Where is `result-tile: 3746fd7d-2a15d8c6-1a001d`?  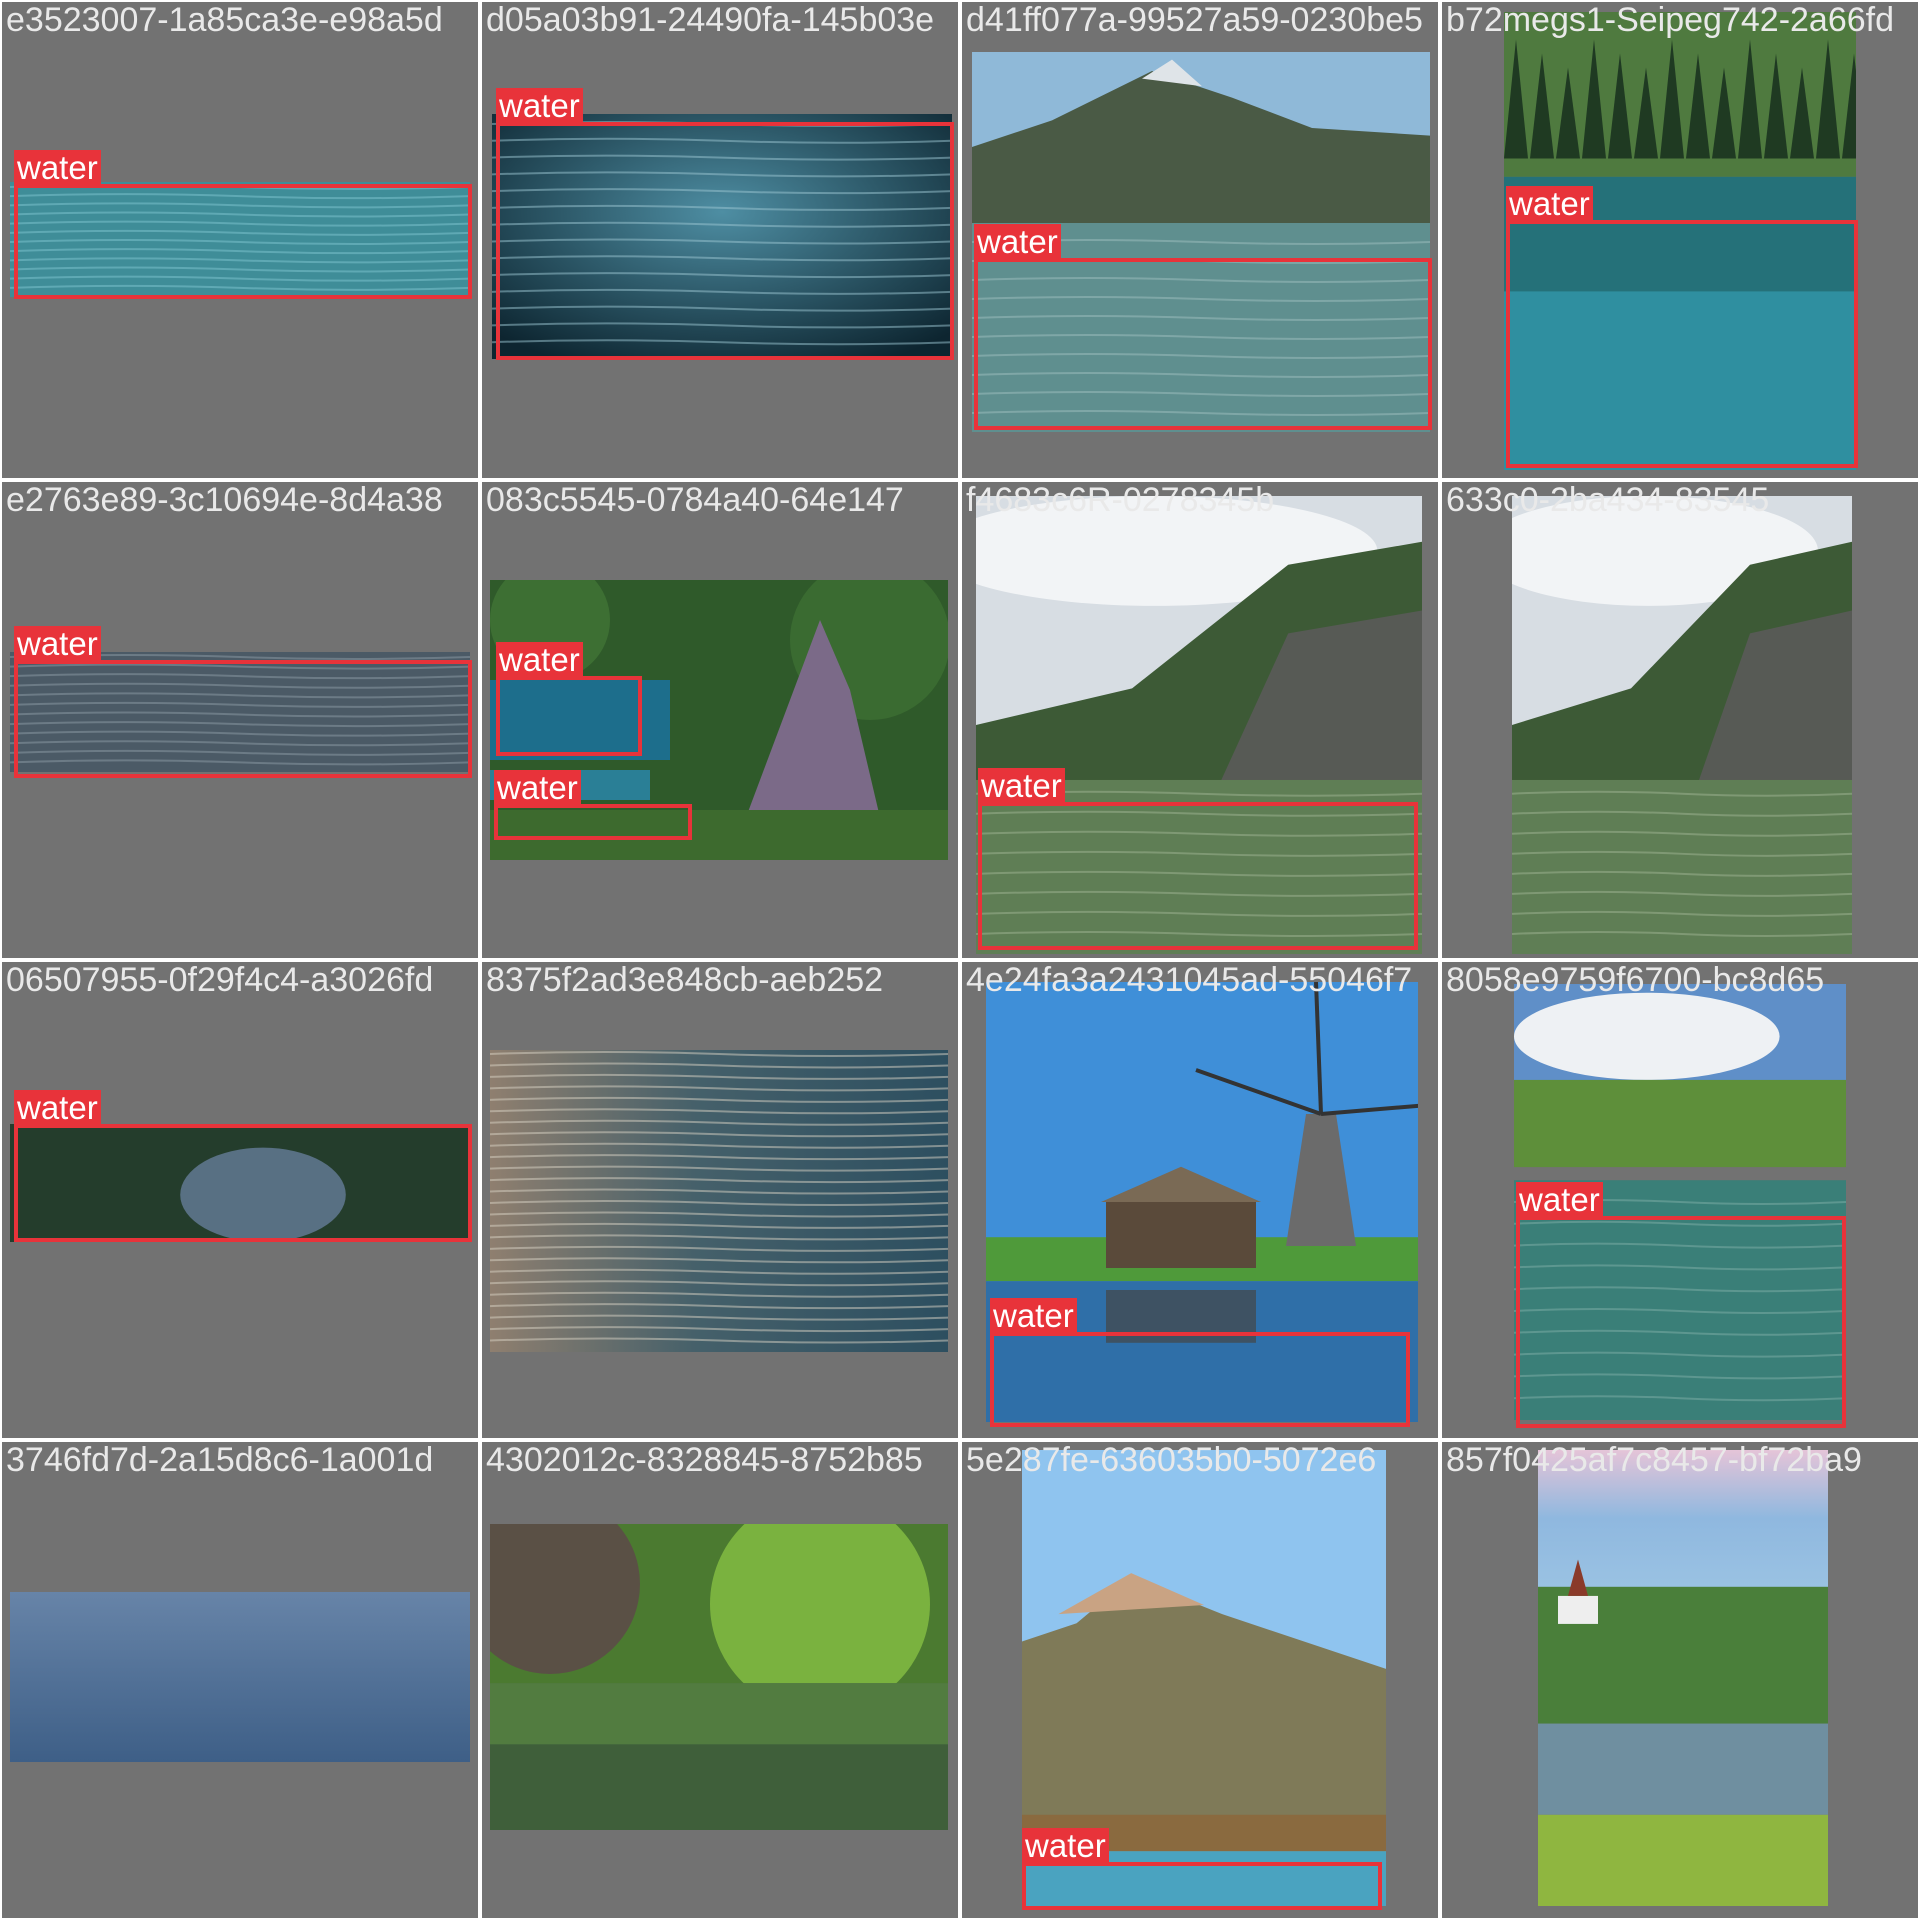
result-tile: 3746fd7d-2a15d8c6-1a001d is located at coordinates (240, 1680).